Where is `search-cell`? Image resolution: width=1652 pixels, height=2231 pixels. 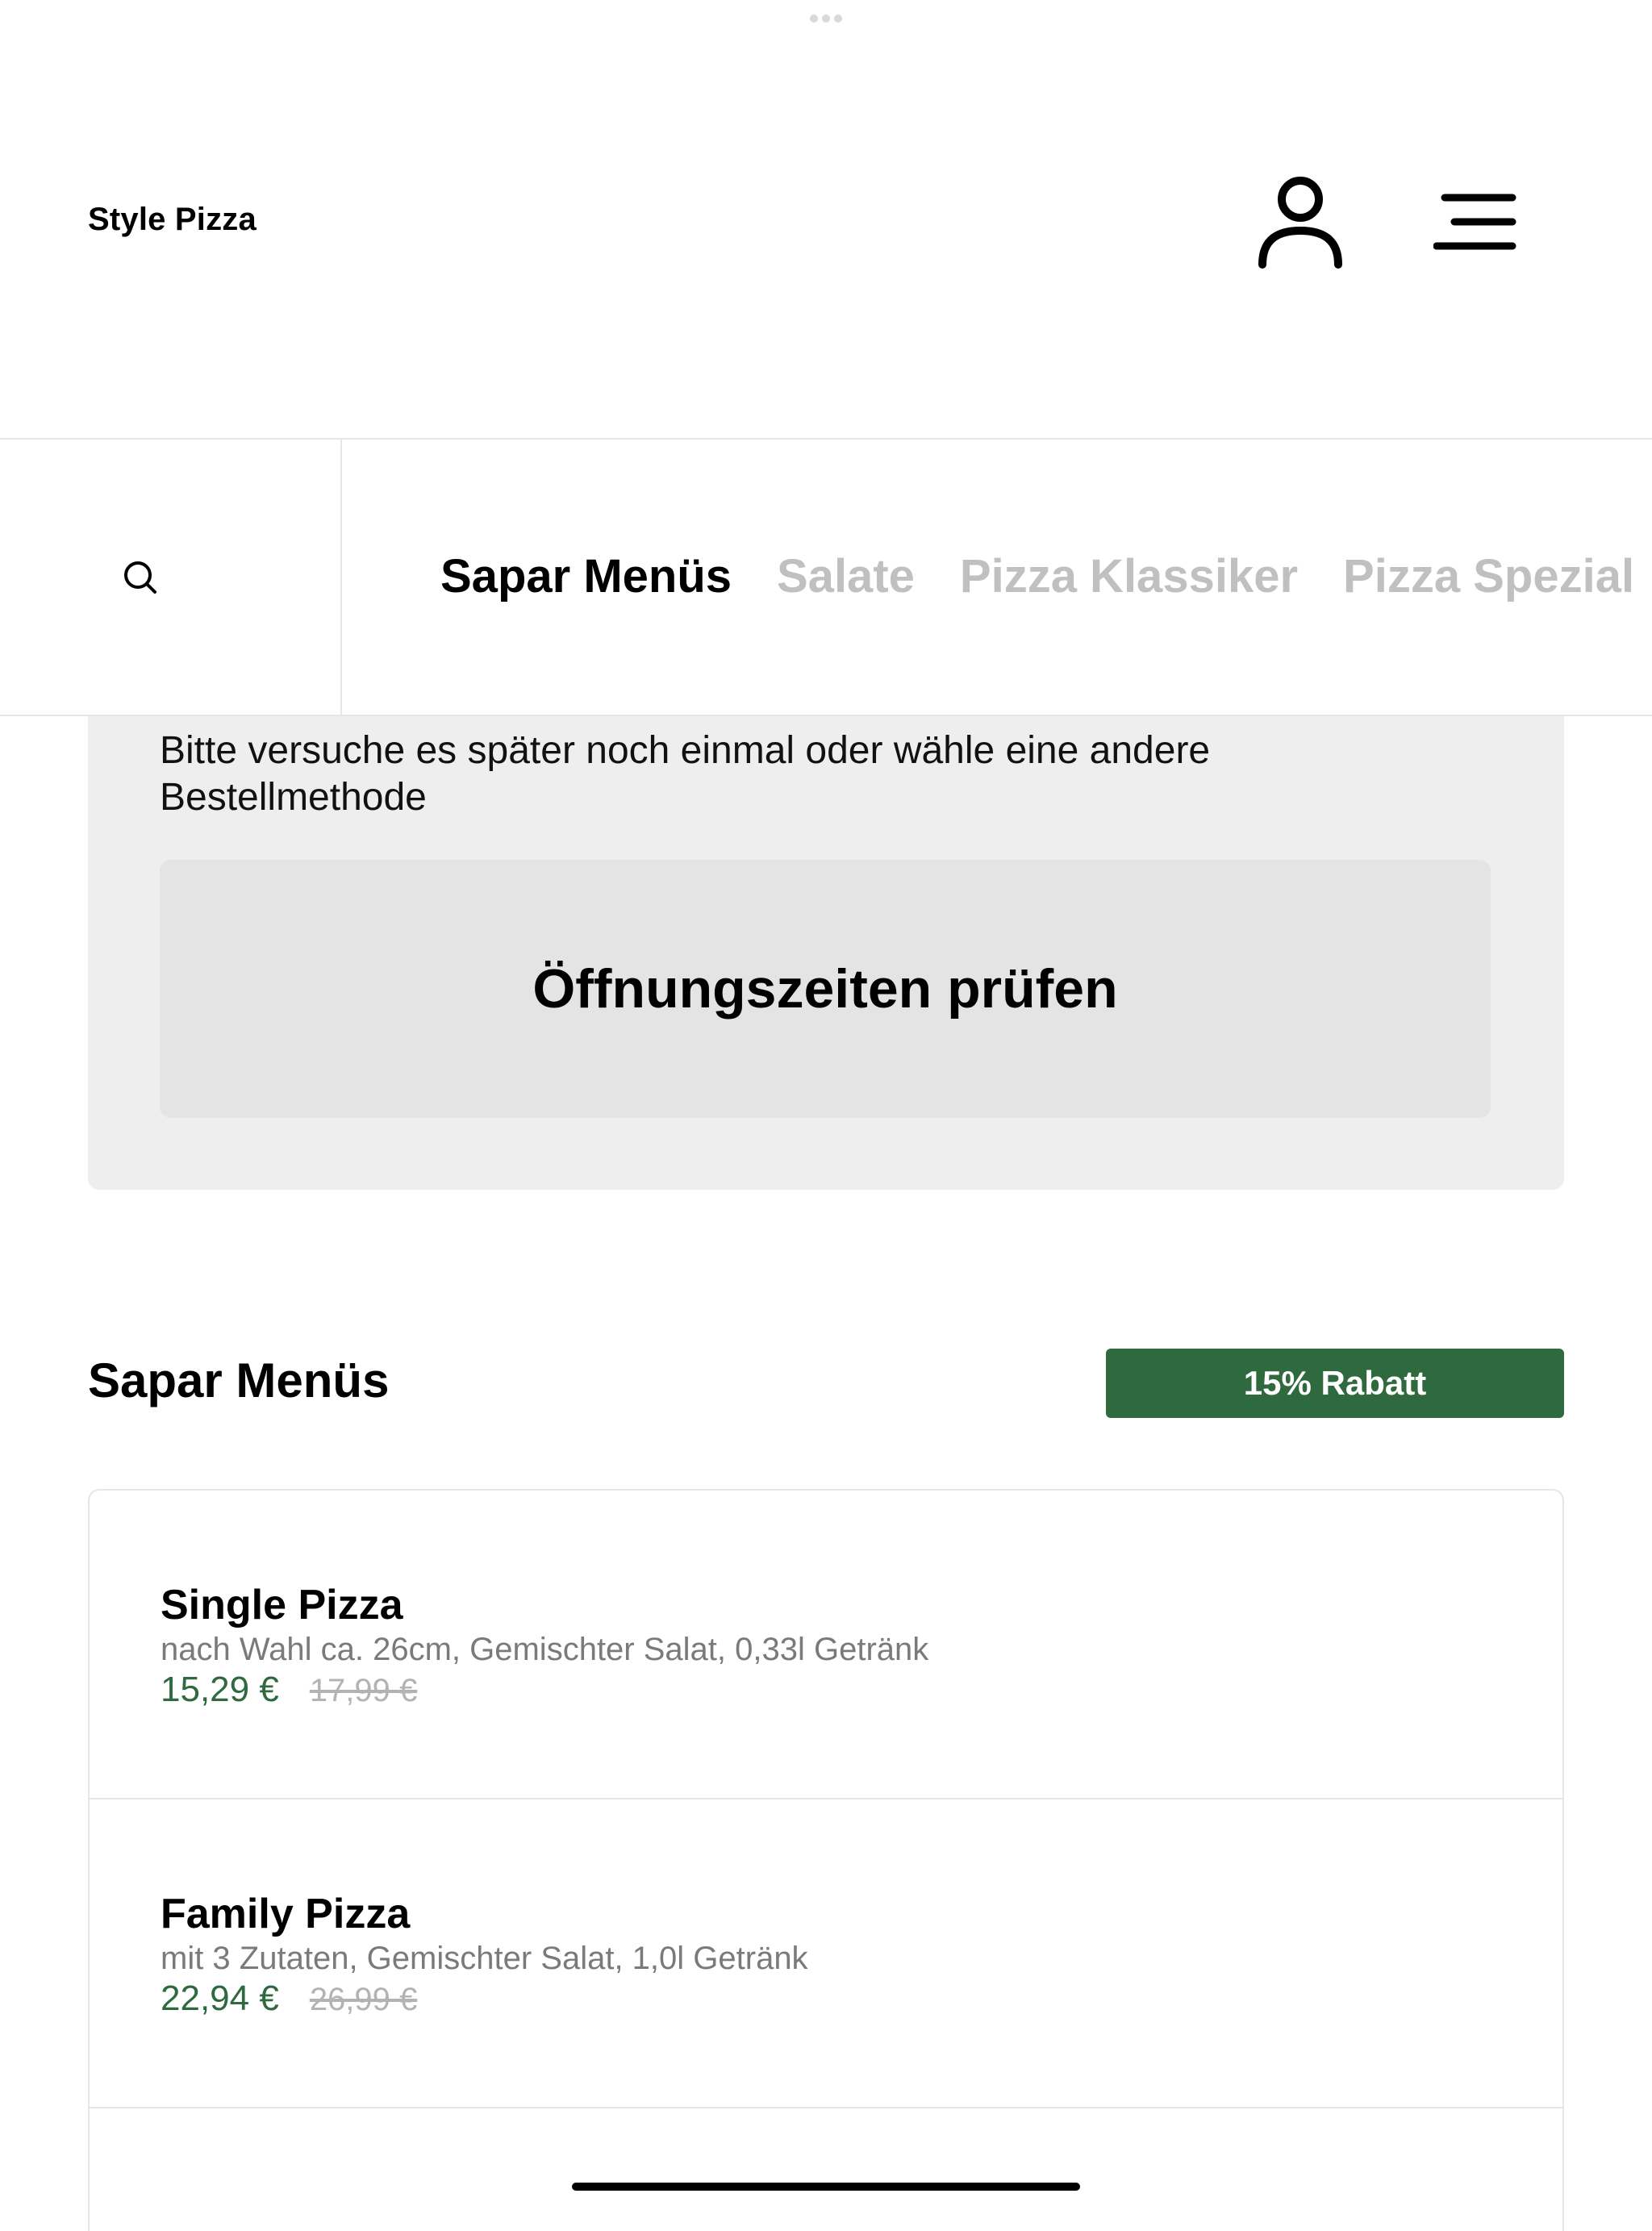
search-cell is located at coordinates (171, 577).